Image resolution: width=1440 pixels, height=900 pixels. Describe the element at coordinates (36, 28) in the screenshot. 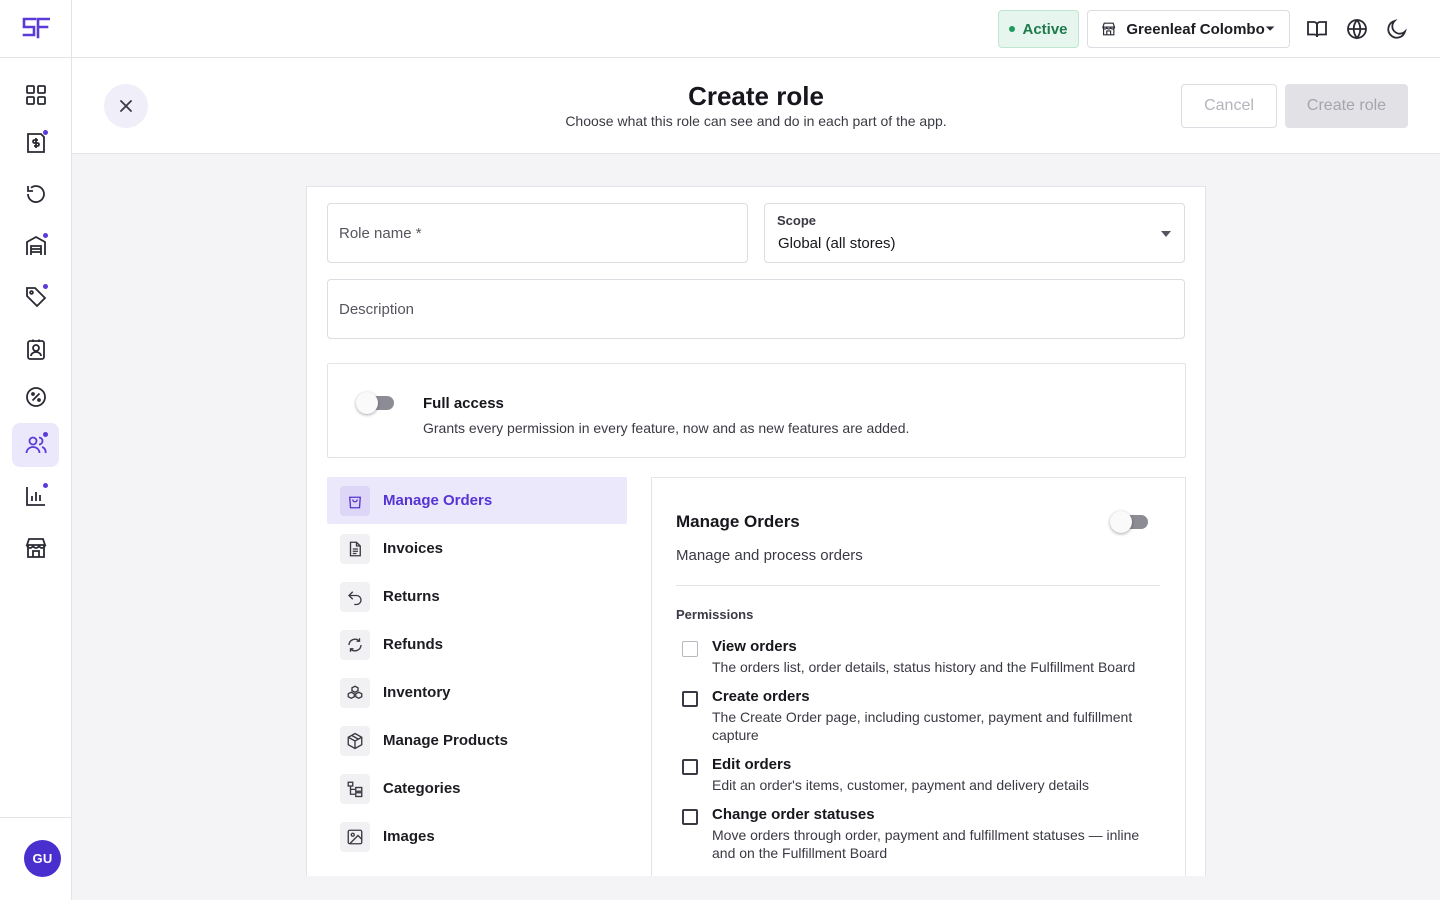

I see `brand-logo-icon` at that location.